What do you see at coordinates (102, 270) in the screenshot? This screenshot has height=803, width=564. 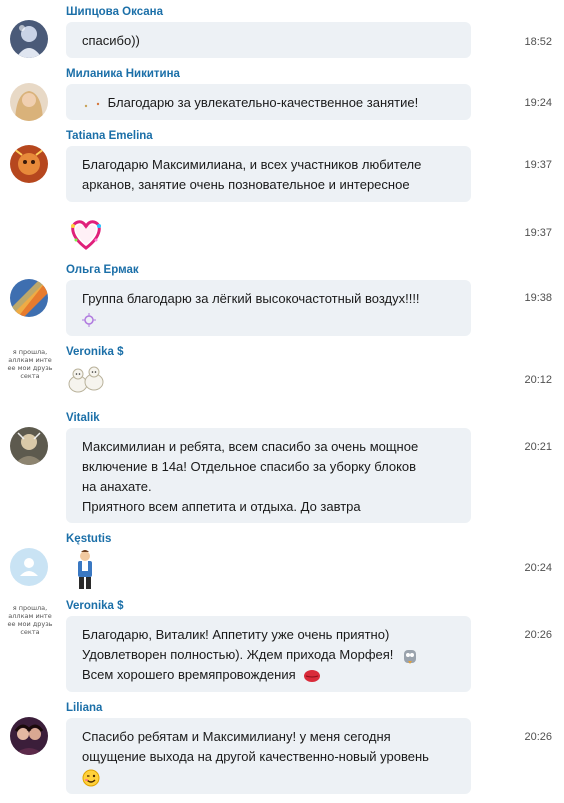 I see `sender-name: Ольга Ермак` at bounding box center [102, 270].